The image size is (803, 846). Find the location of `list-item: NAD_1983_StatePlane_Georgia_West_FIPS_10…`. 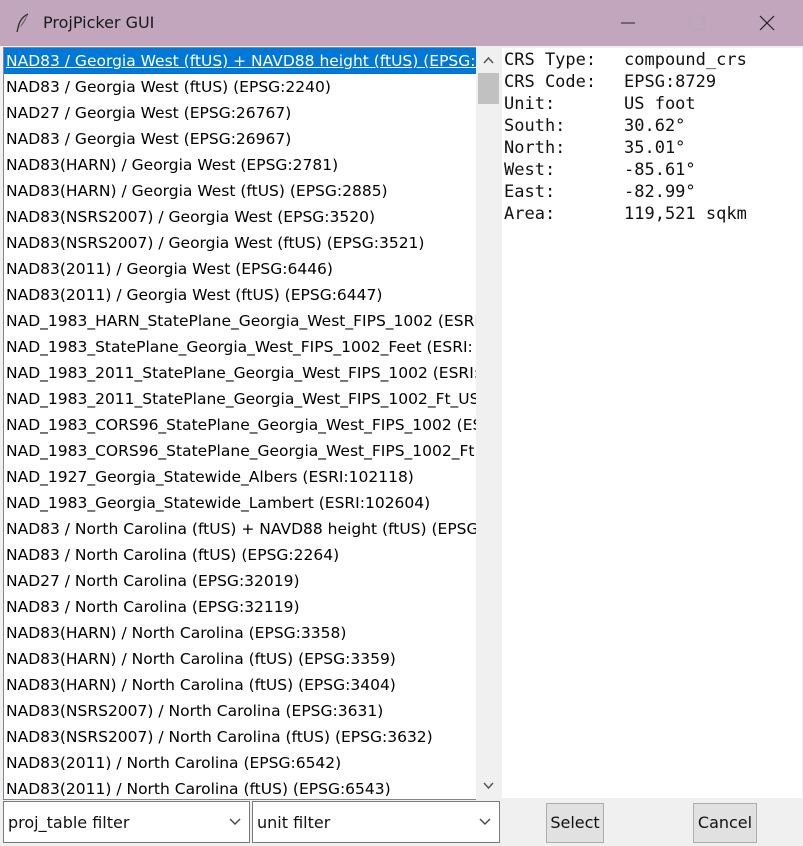

list-item: NAD_1983_StatePlane_Georgia_West_FIPS_10… is located at coordinates (240, 347).